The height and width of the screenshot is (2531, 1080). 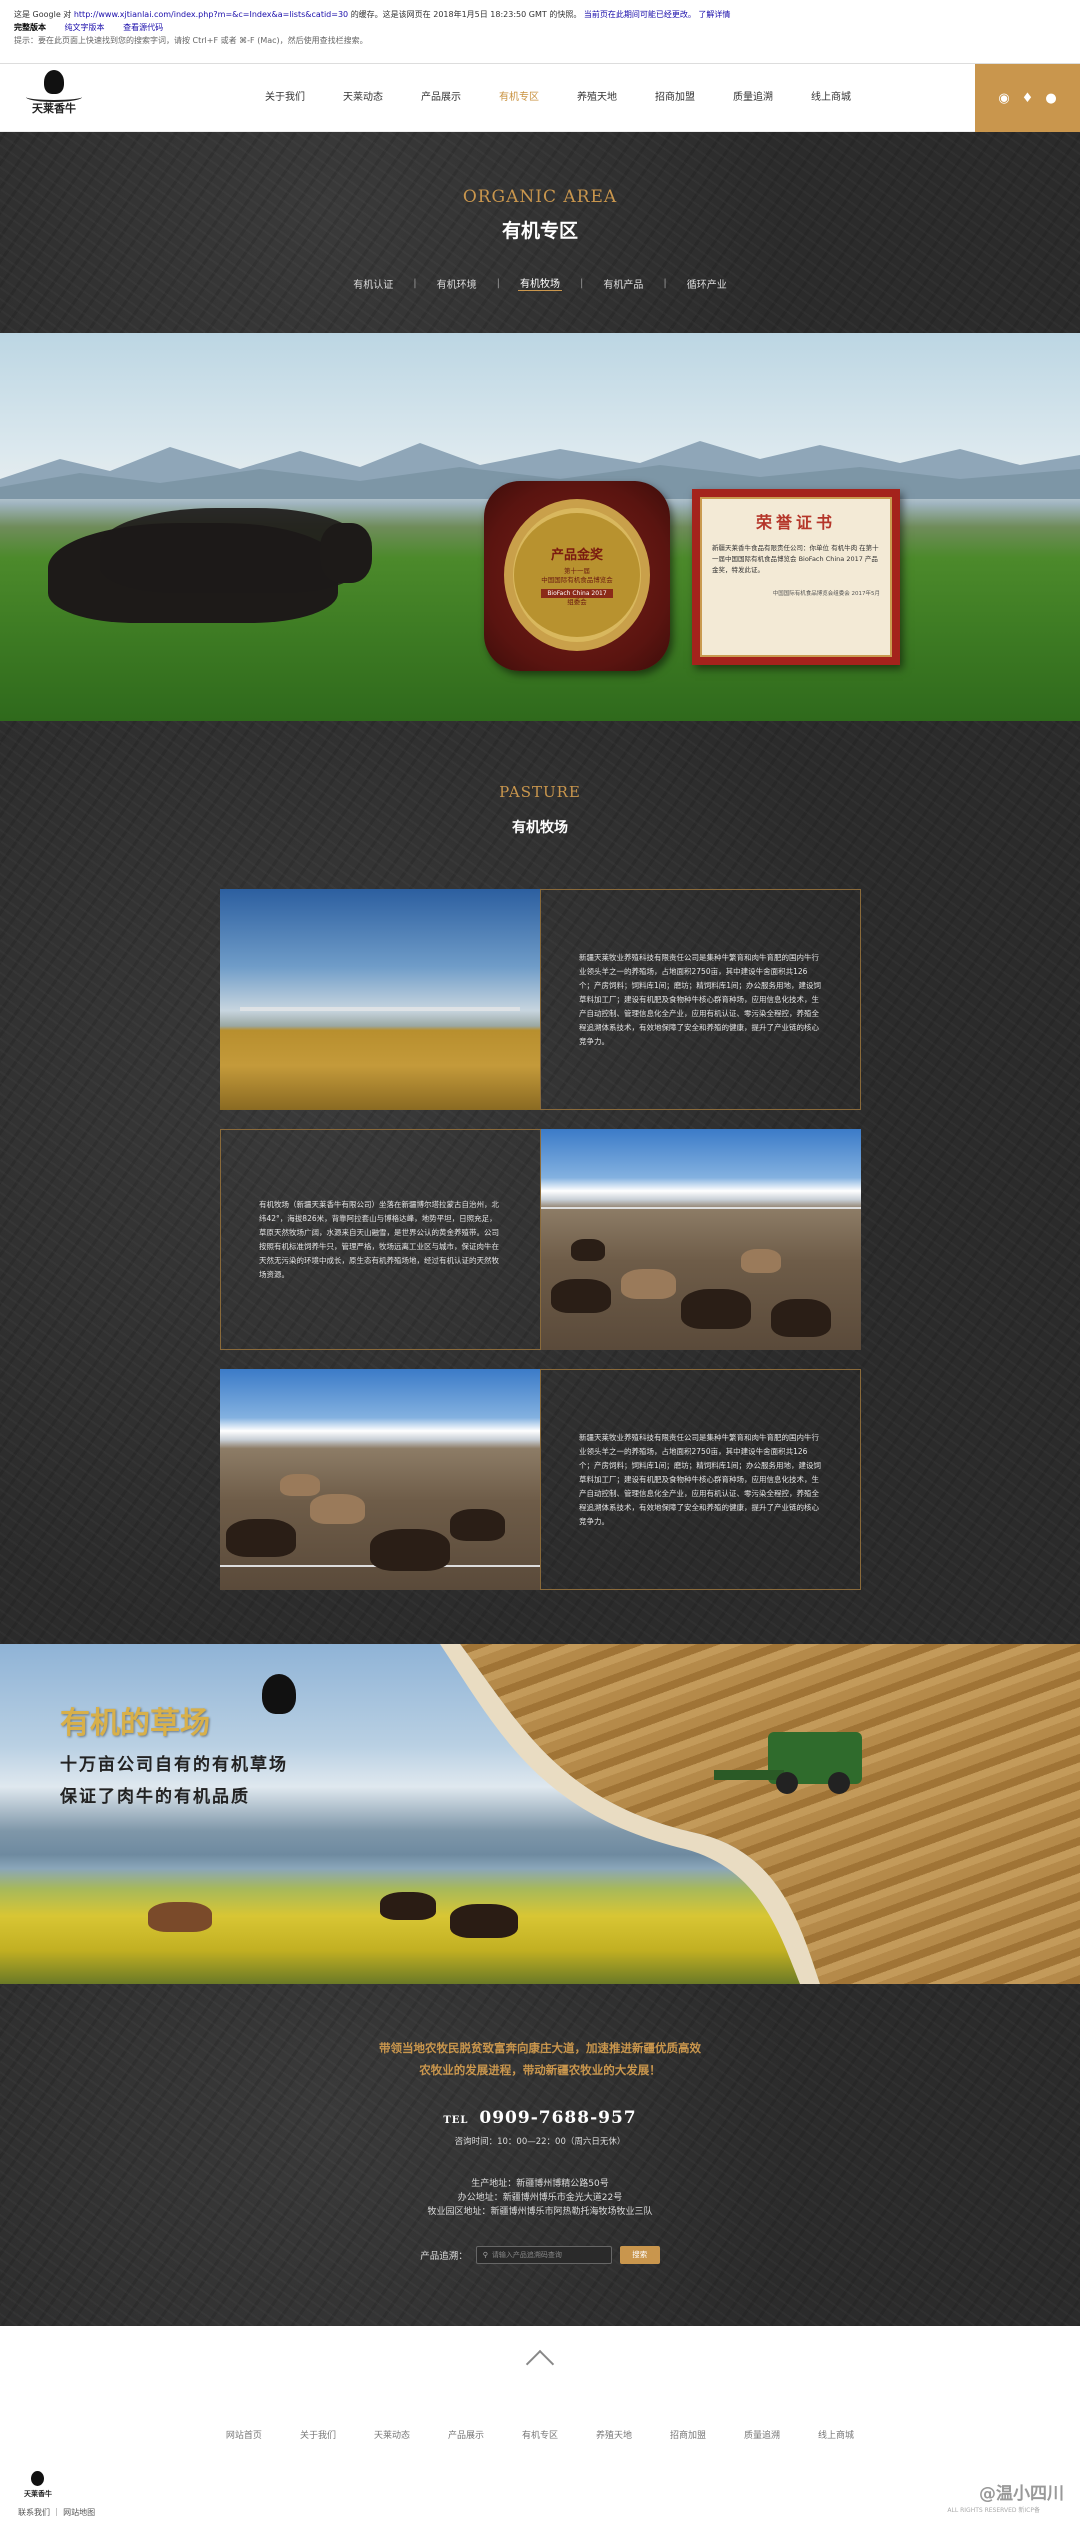 What do you see at coordinates (577, 593) in the screenshot?
I see `plaque-strip: BioFach China 2017` at bounding box center [577, 593].